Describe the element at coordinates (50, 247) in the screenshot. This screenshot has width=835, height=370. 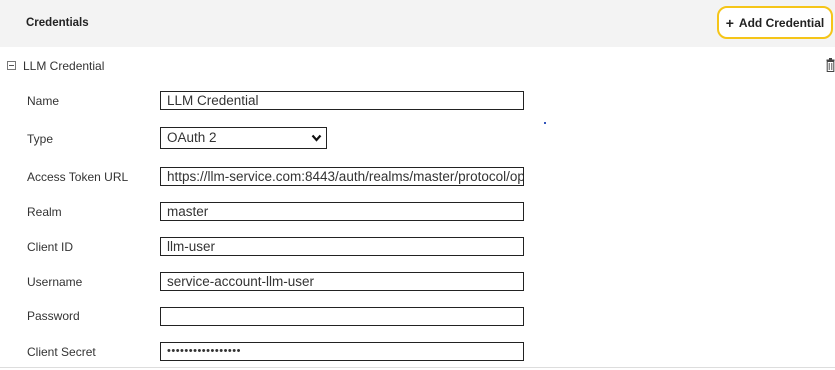
I see `client-id-label: Client ID` at that location.